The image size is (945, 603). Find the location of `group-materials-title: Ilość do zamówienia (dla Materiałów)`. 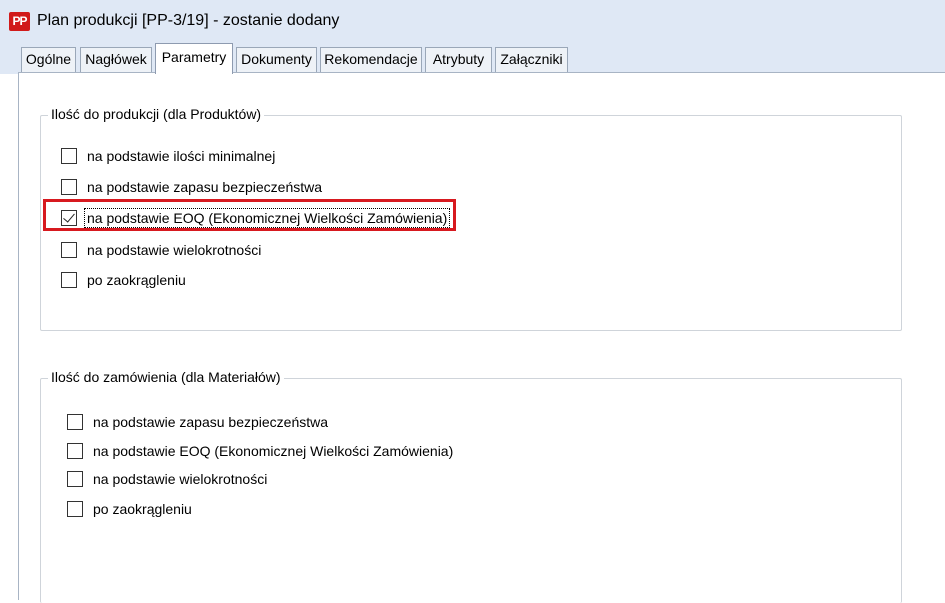

group-materials-title: Ilość do zamówienia (dla Materiałów) is located at coordinates (166, 377).